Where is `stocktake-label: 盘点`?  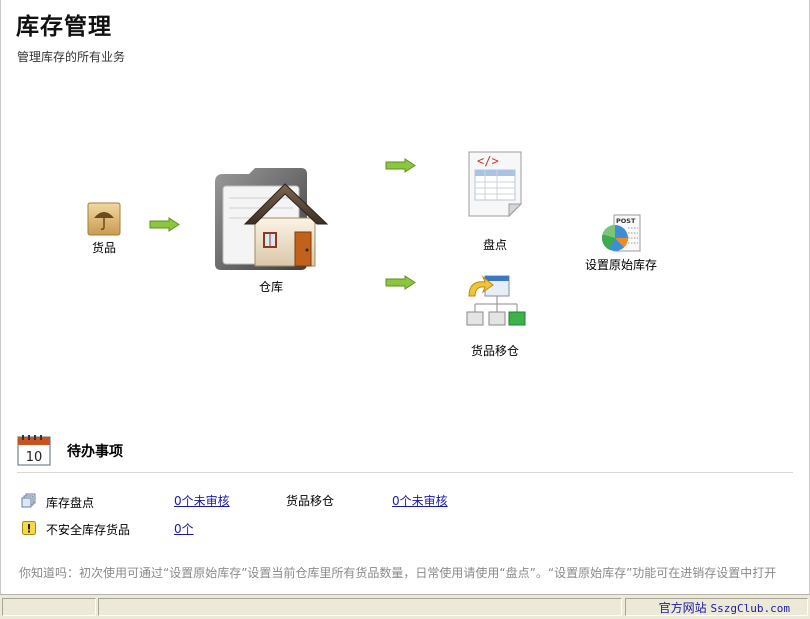 stocktake-label: 盘点 is located at coordinates (494, 245).